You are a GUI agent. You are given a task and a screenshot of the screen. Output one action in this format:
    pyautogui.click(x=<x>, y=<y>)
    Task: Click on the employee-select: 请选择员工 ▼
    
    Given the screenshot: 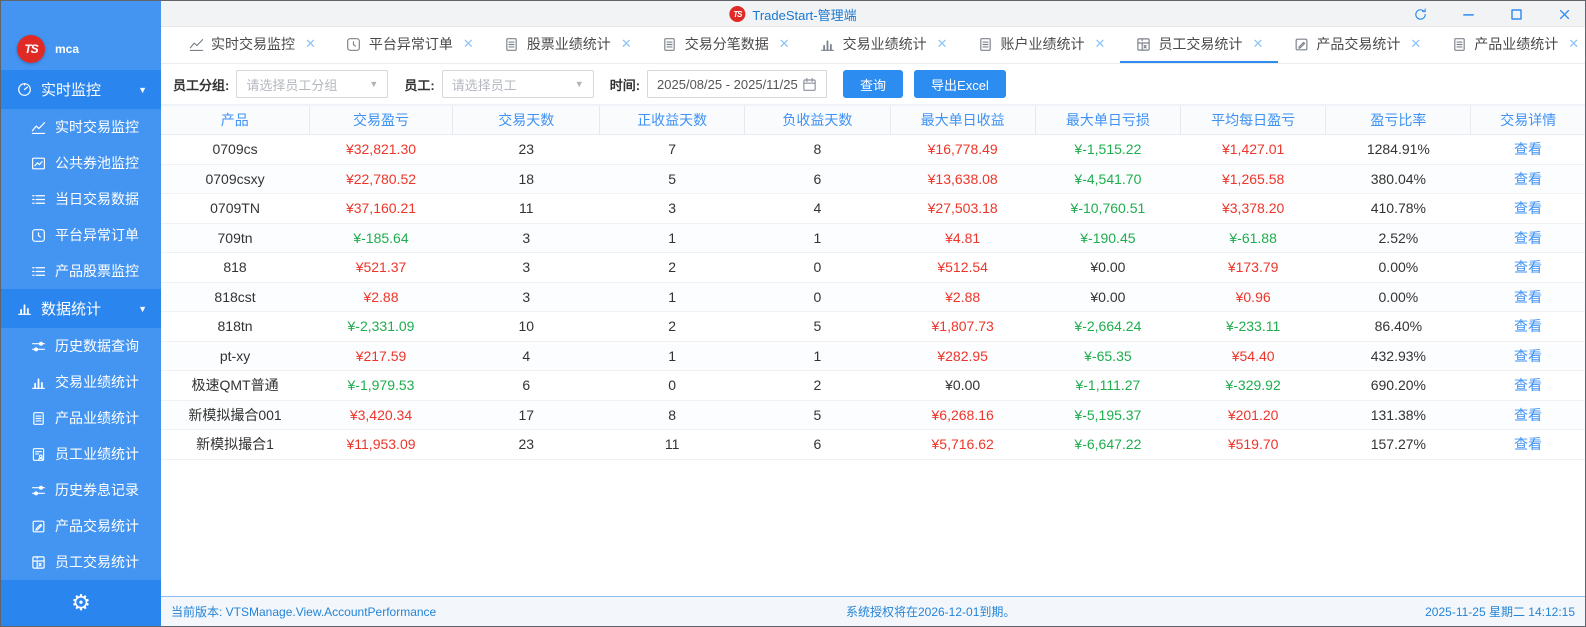 What is the action you would take?
    pyautogui.click(x=517, y=84)
    